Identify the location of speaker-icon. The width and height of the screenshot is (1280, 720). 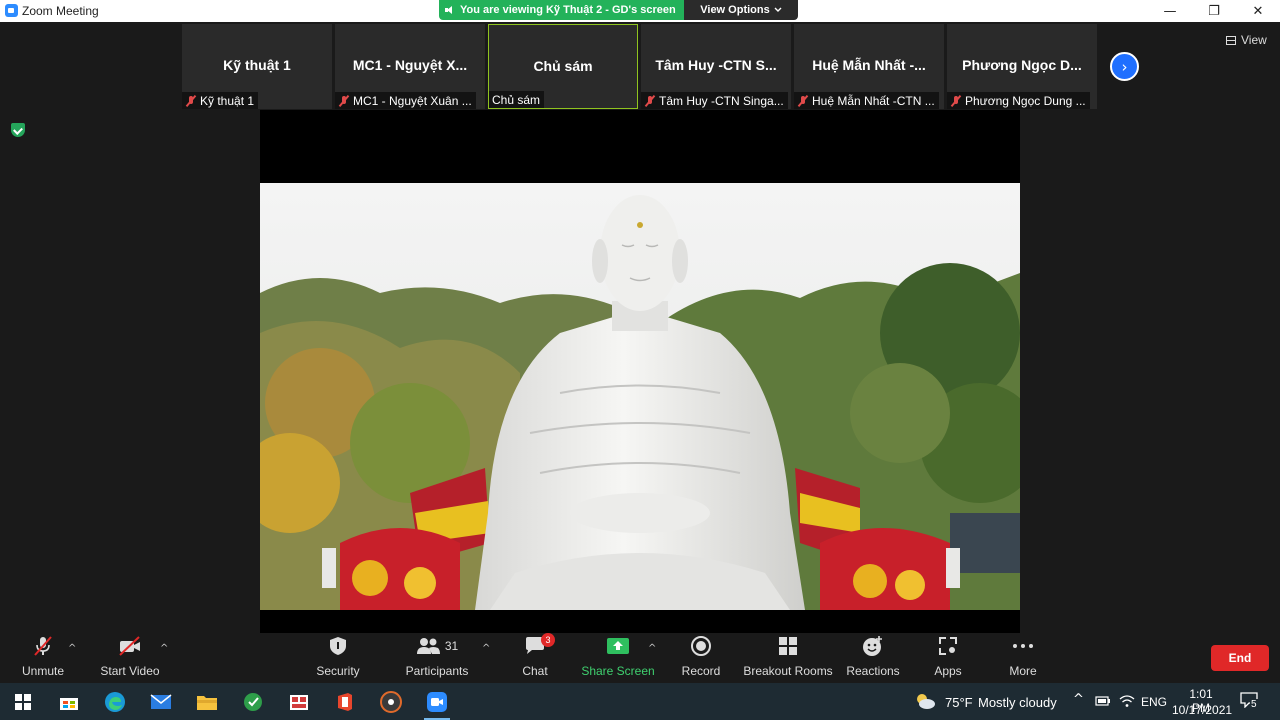
(450, 10).